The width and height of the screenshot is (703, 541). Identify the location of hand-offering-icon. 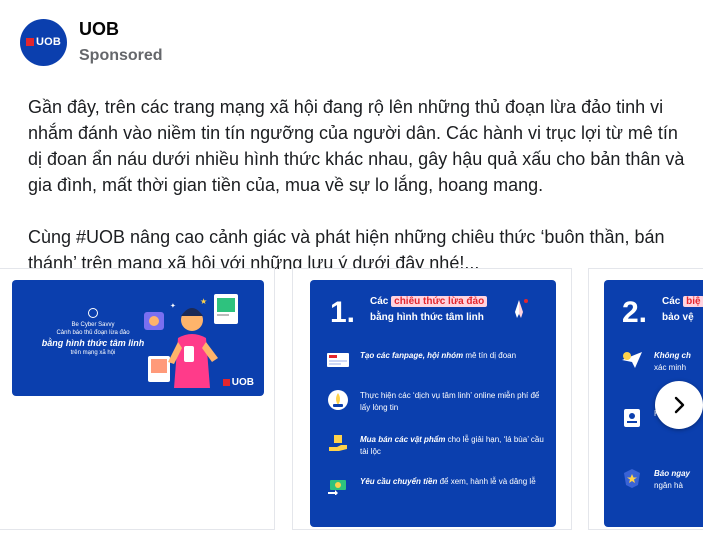
(338, 444).